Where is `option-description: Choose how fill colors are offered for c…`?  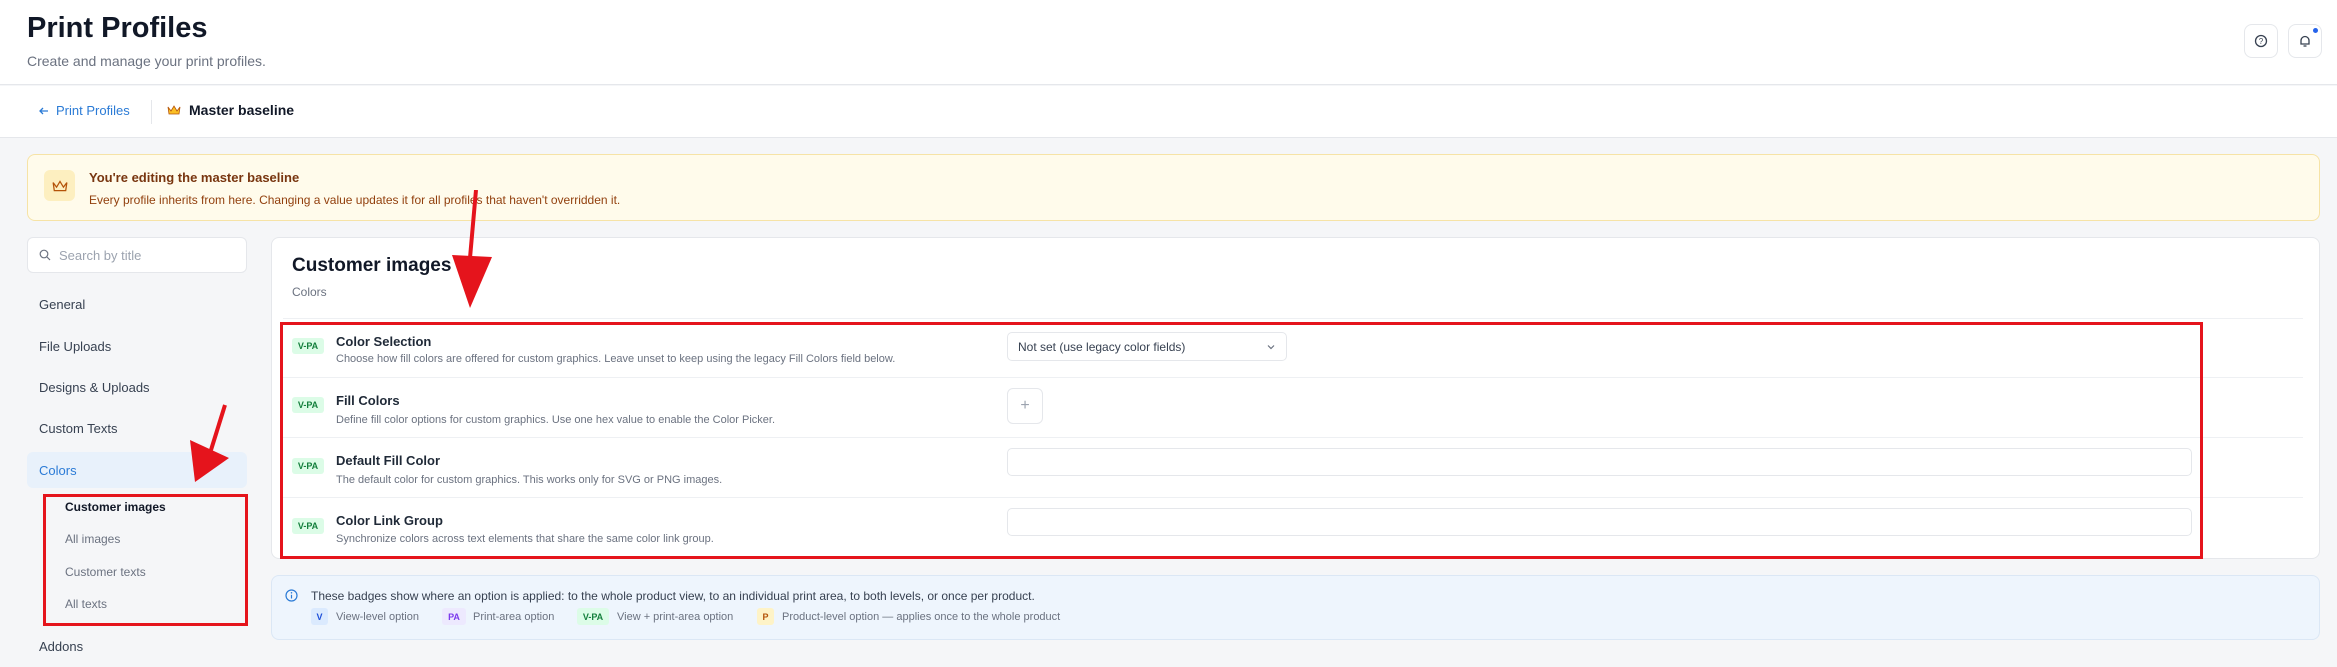 option-description: Choose how fill colors are offered for c… is located at coordinates (616, 359).